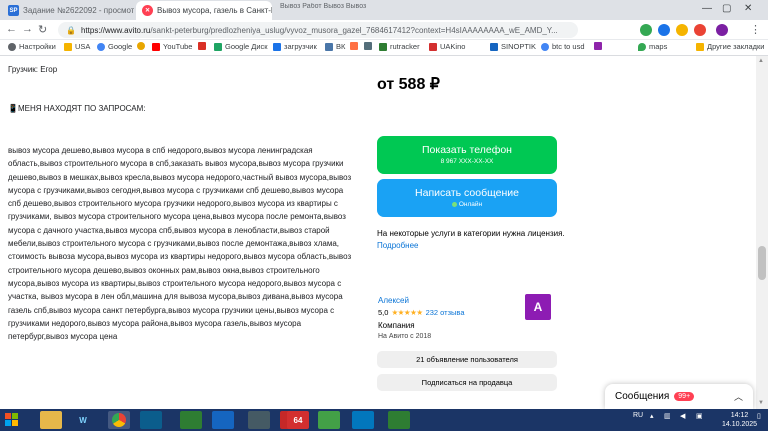 The width and height of the screenshot is (768, 431). Describe the element at coordinates (682, 416) in the screenshot. I see `volume-icon: ◀` at that location.